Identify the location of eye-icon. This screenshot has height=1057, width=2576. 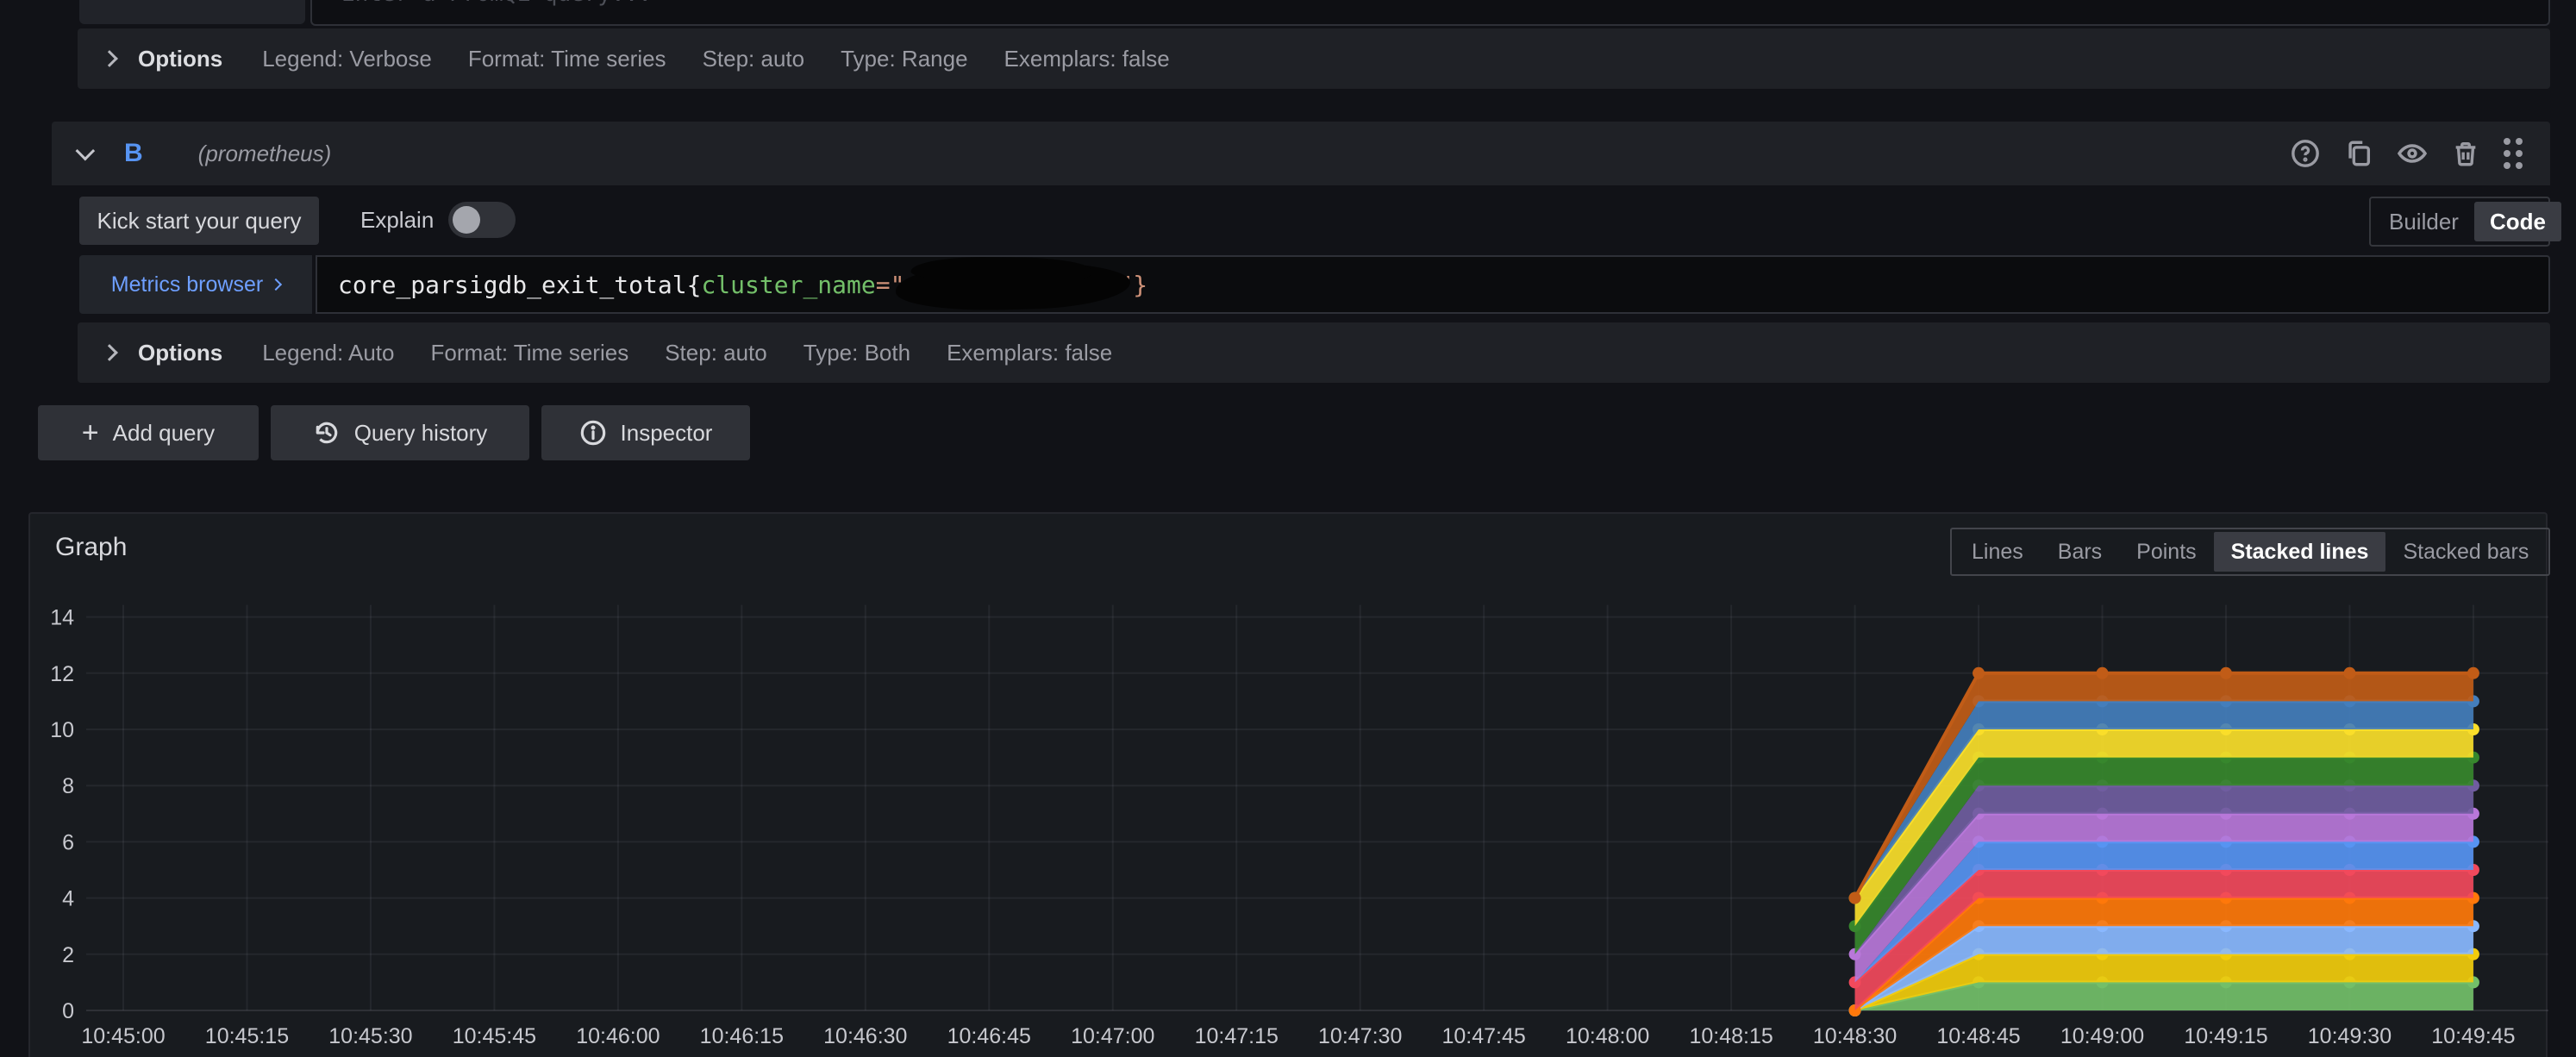
(2412, 153).